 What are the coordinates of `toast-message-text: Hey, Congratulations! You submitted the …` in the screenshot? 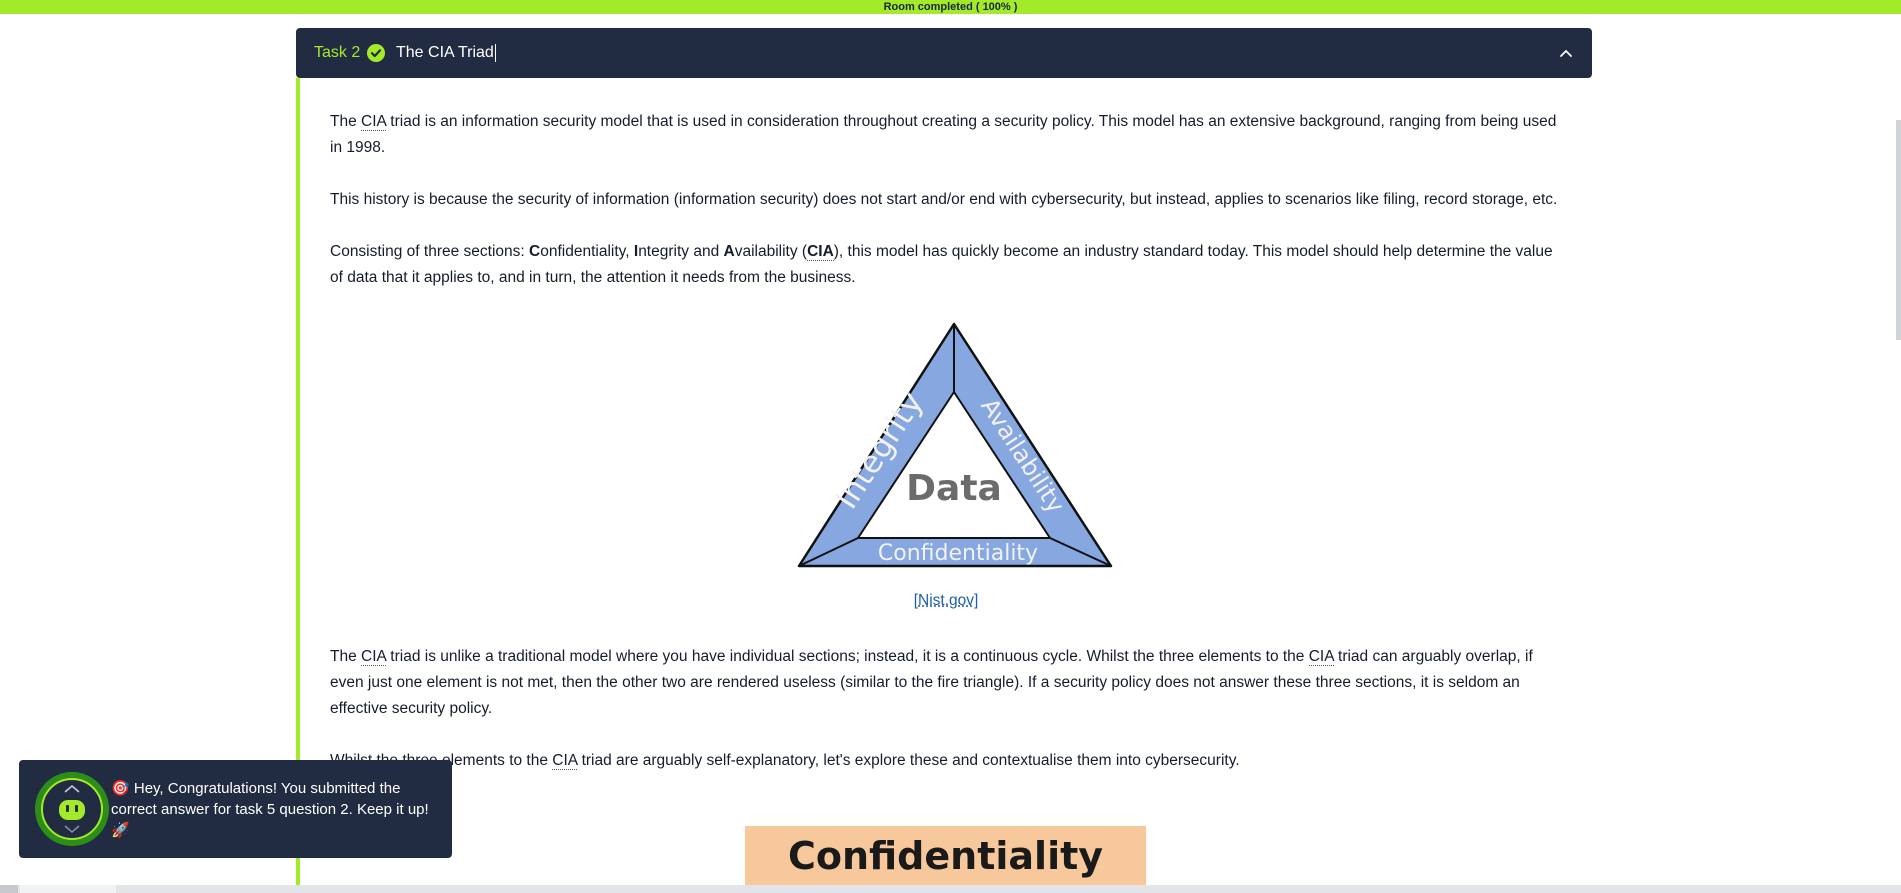 It's located at (270, 799).